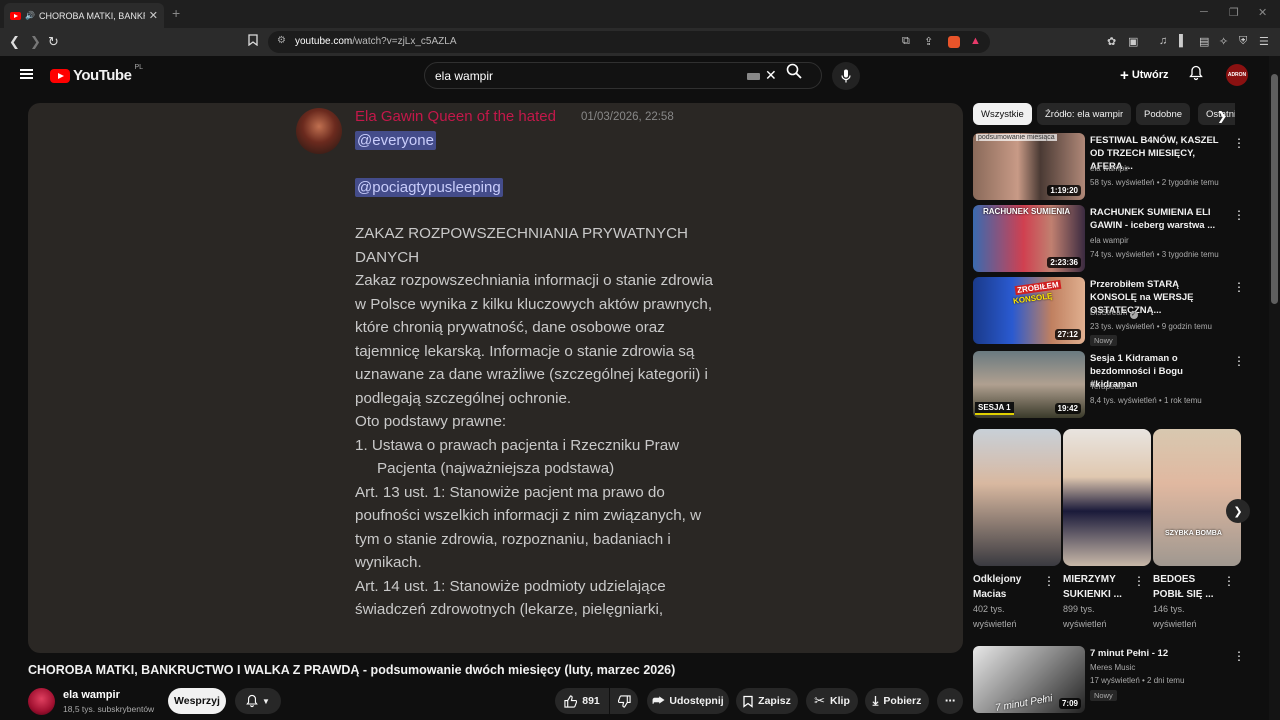 The height and width of the screenshot is (720, 1280). I want to click on brave-rewards-icon: ▲, so click(975, 41).